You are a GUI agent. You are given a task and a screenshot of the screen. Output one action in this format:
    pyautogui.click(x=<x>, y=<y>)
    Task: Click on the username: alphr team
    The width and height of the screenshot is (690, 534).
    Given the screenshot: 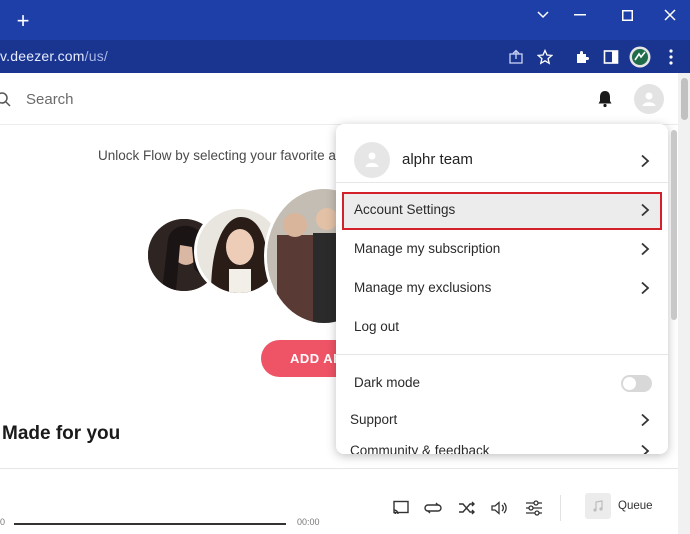 What is the action you would take?
    pyautogui.click(x=437, y=159)
    